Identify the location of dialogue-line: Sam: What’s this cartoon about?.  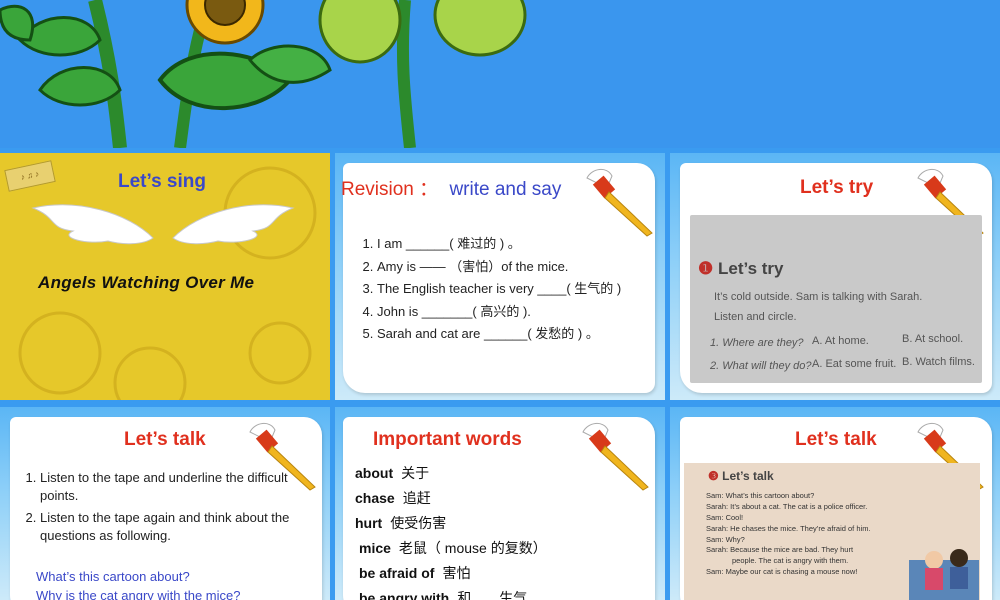
(760, 495).